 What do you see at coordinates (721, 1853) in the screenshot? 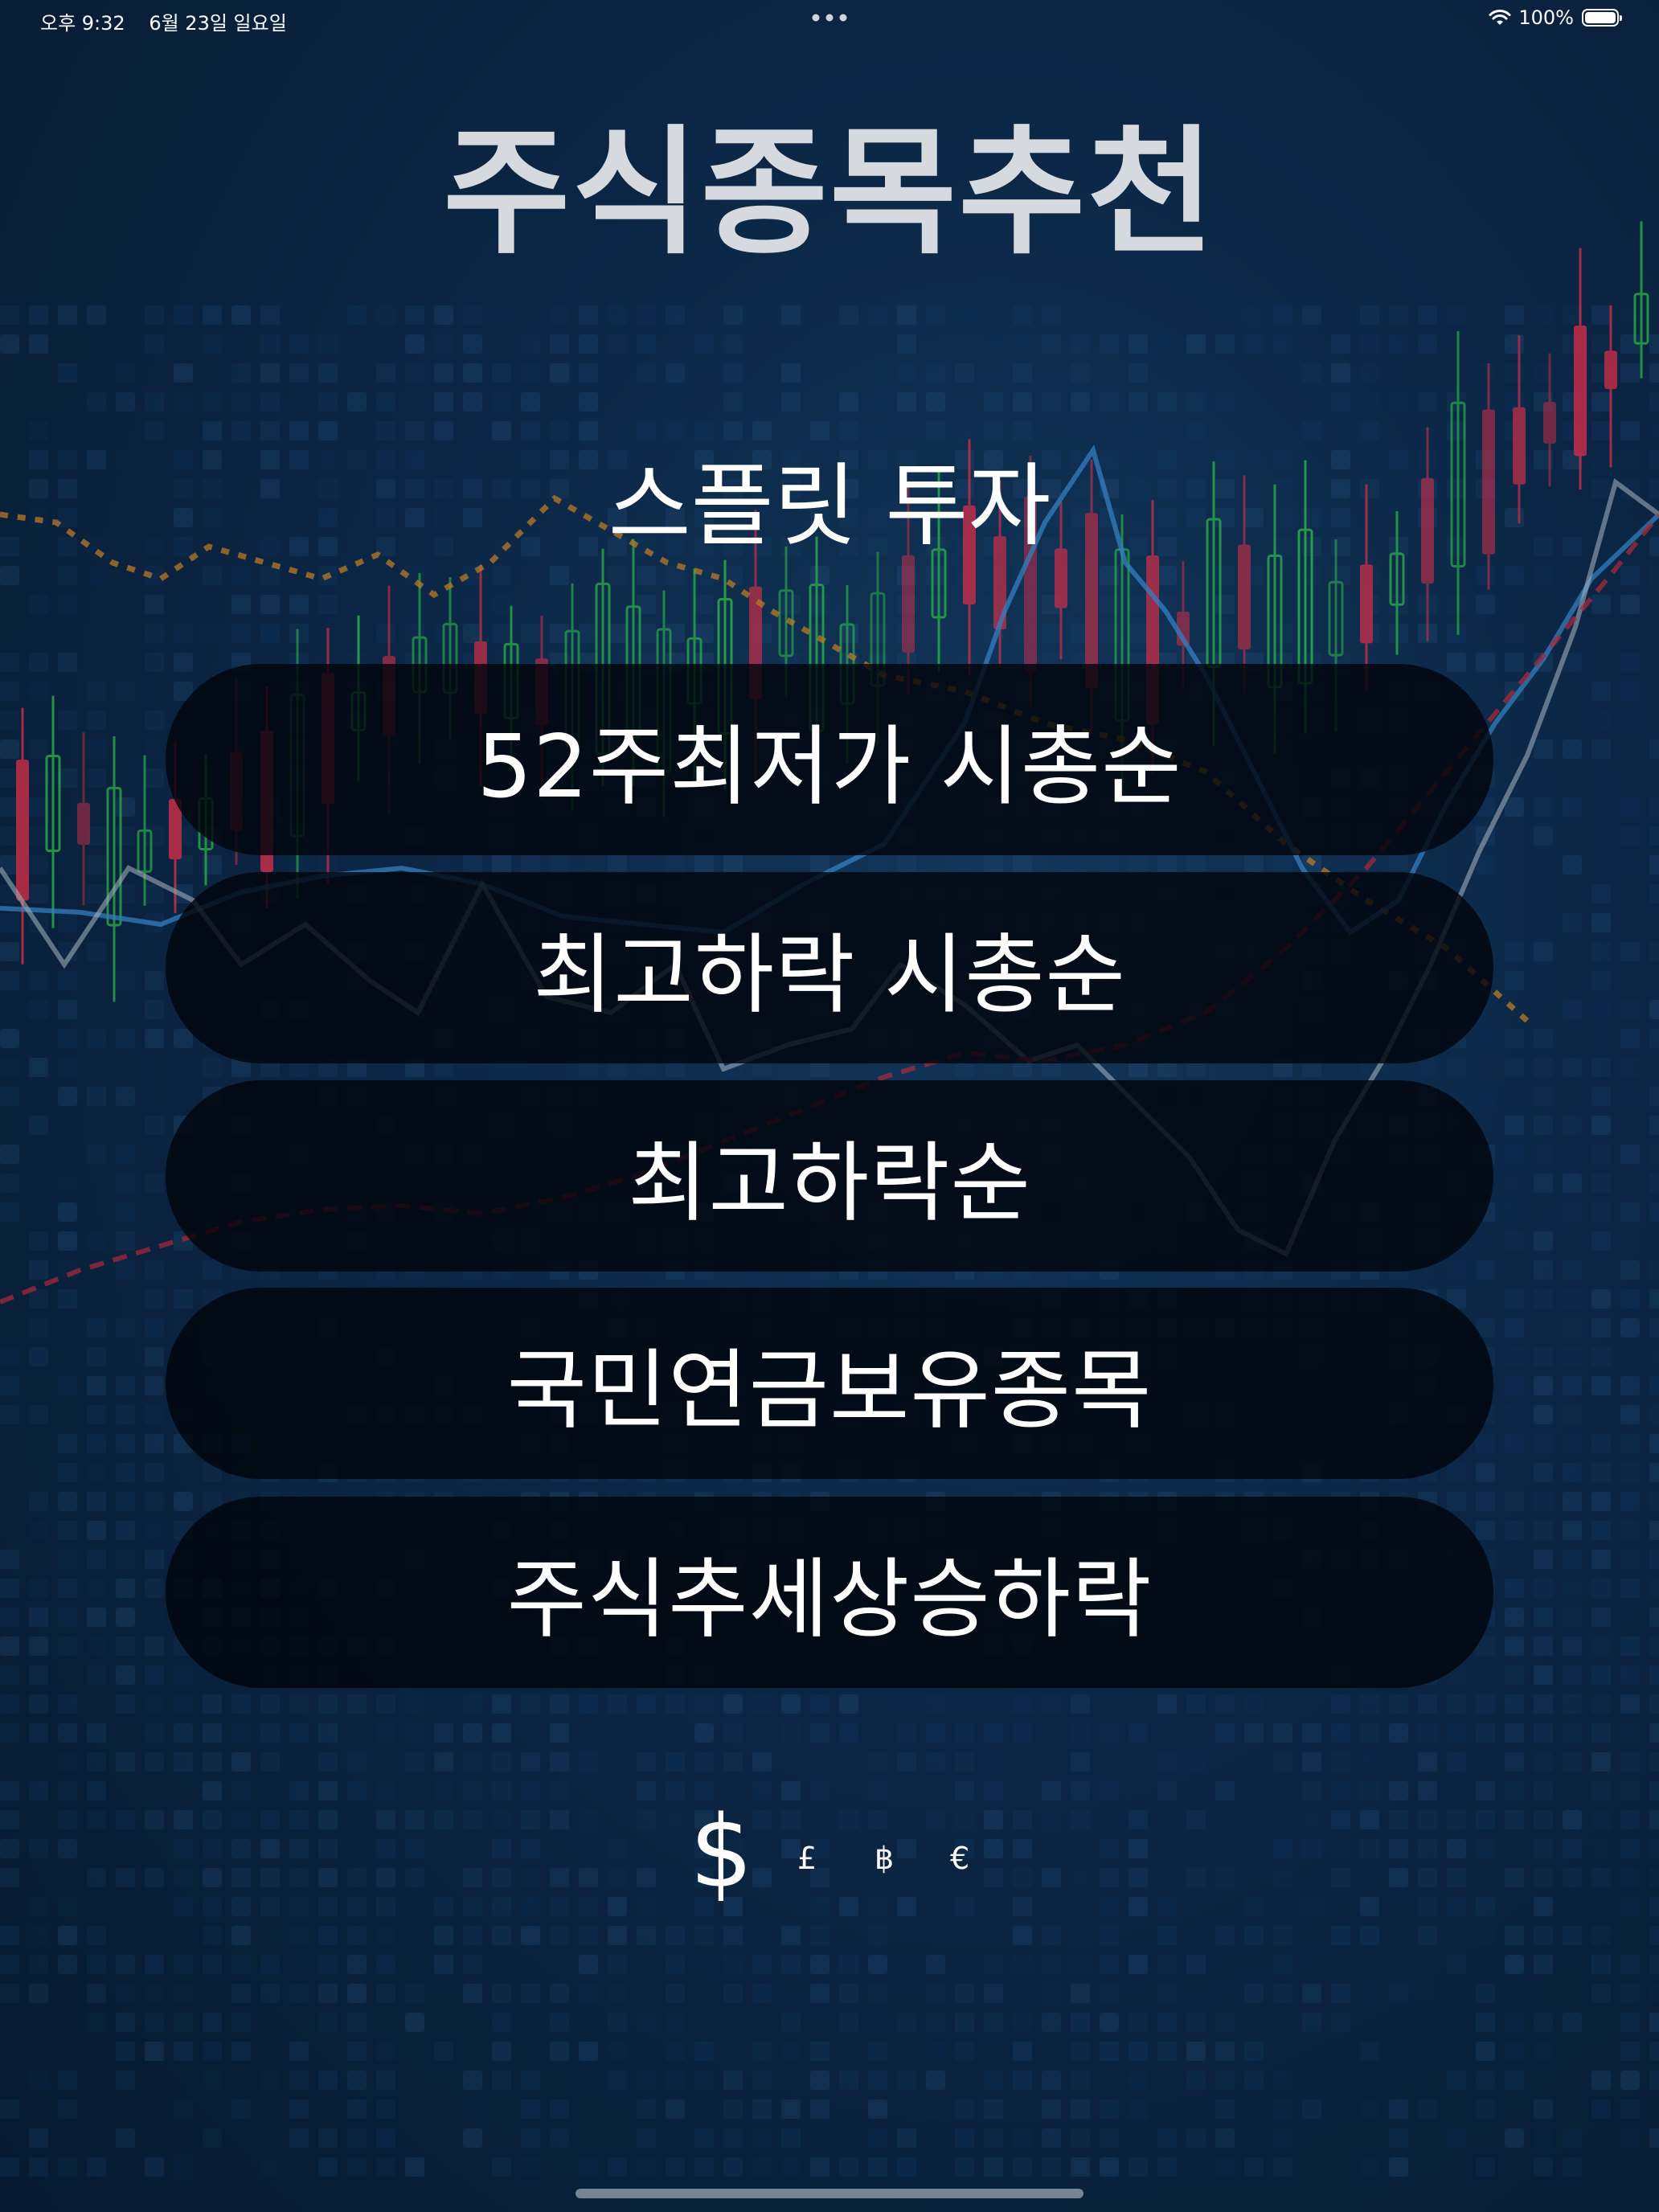
I see `dollar-icon: $` at bounding box center [721, 1853].